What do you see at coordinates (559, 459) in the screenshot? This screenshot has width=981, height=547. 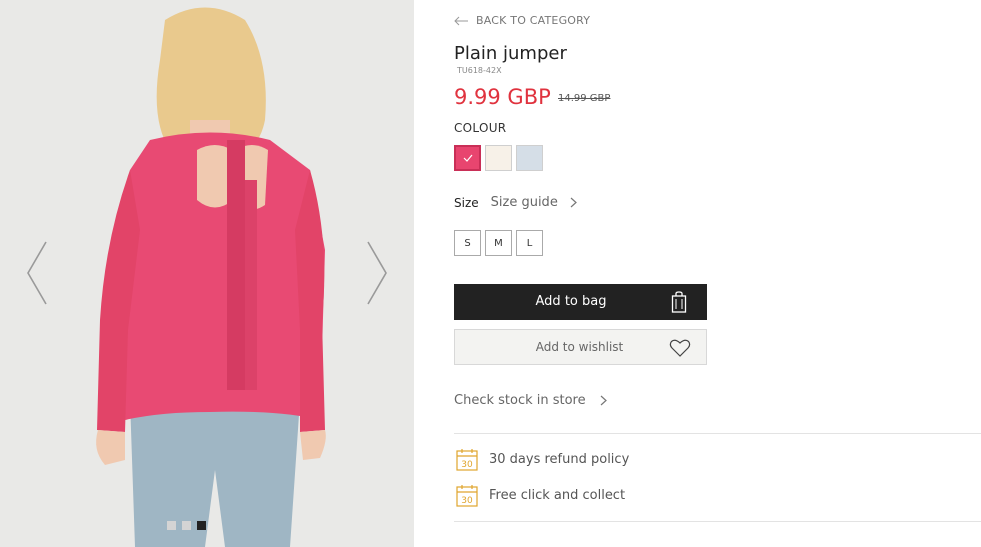 I see `perk-refund-label: 30 days refund policy` at bounding box center [559, 459].